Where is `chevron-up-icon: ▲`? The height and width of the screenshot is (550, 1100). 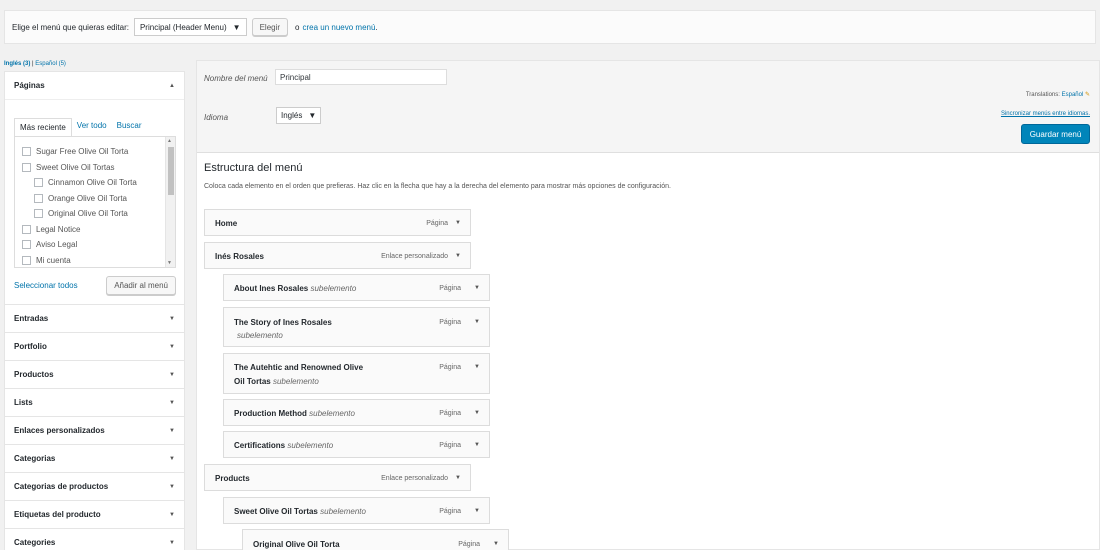
chevron-up-icon: ▲ is located at coordinates (172, 86).